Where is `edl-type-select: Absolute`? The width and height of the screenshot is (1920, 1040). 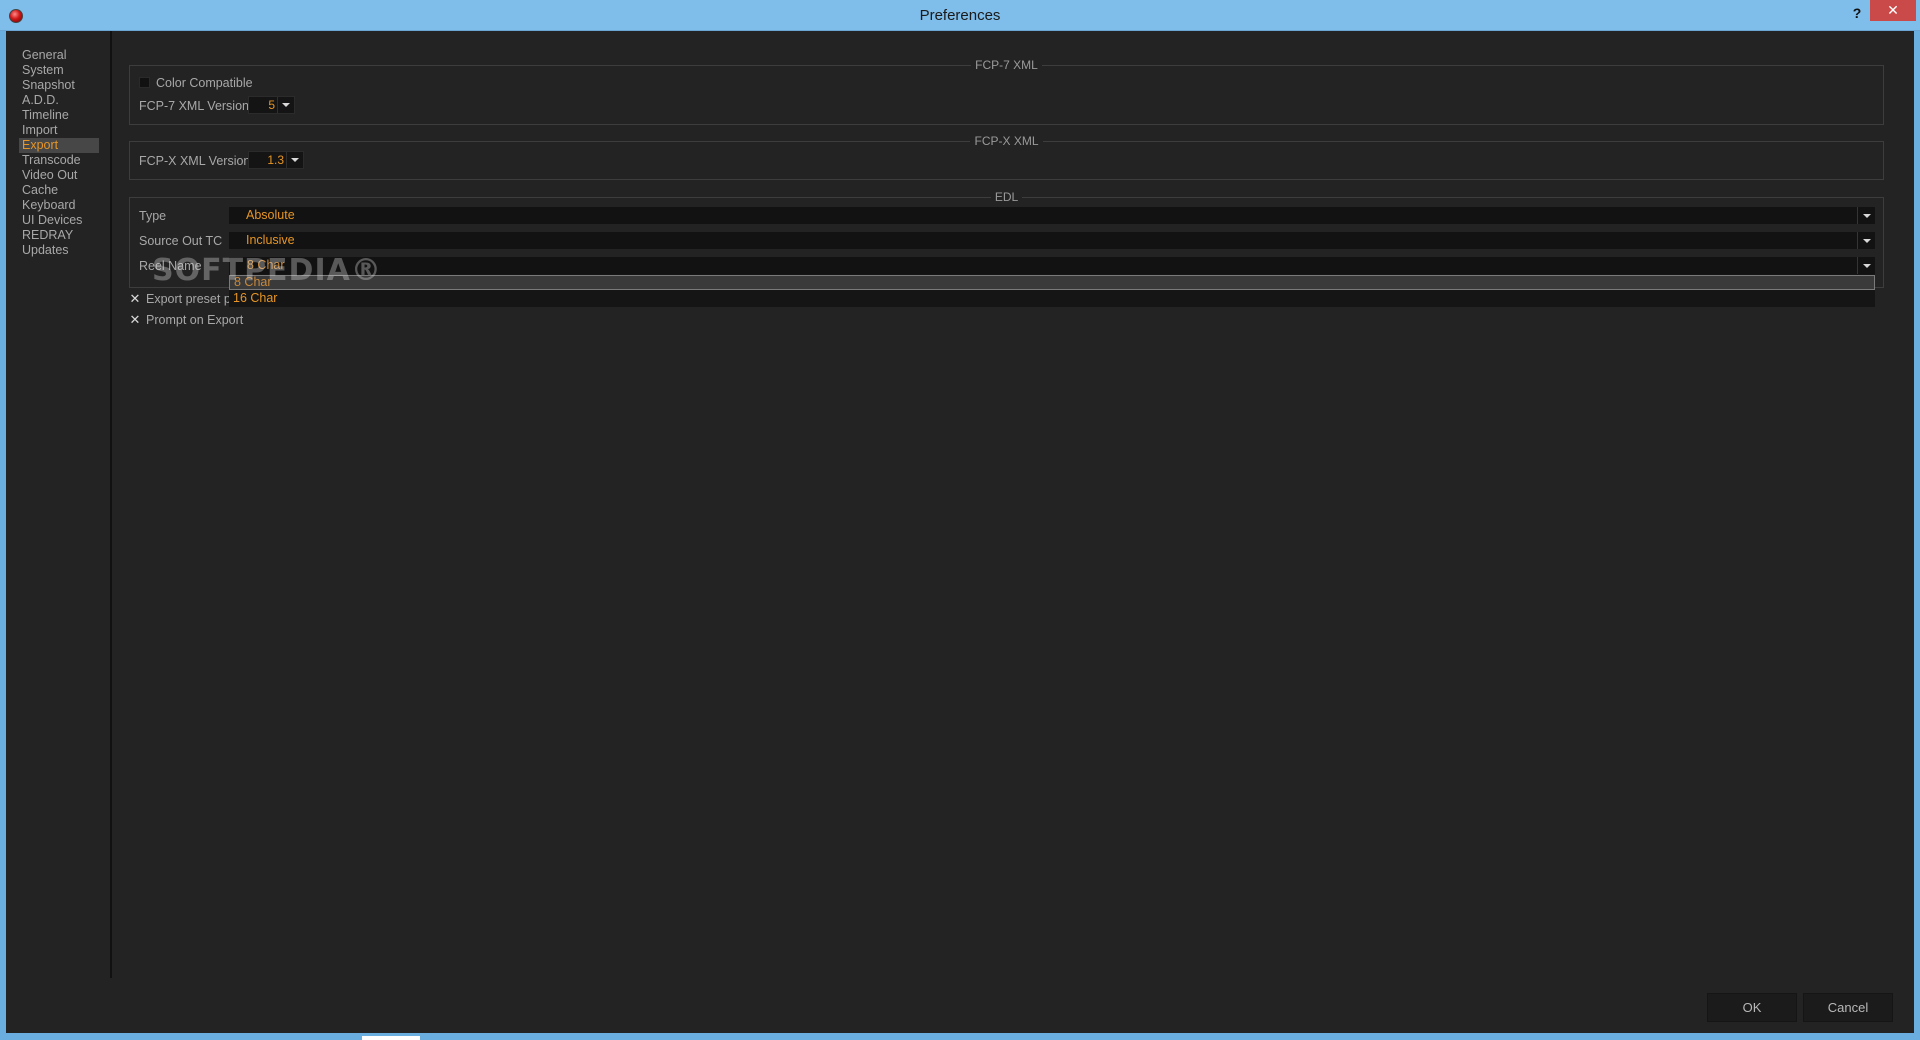
edl-type-select: Absolute is located at coordinates (1052, 215).